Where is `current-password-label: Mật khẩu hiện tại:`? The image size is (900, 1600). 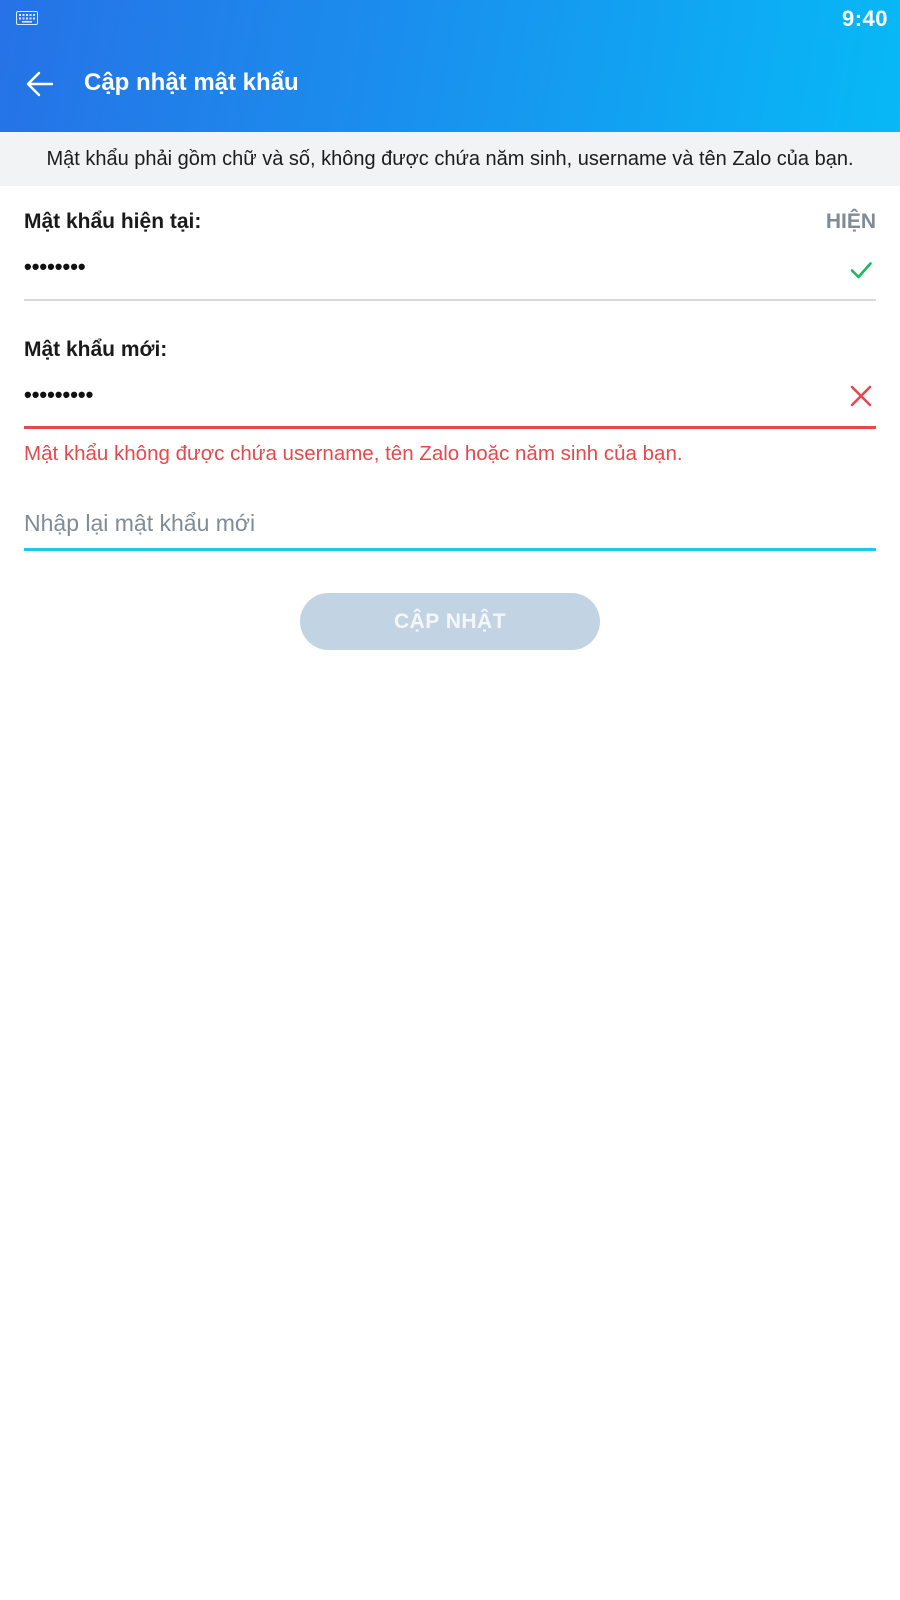 current-password-label: Mật khẩu hiện tại: is located at coordinates (113, 221).